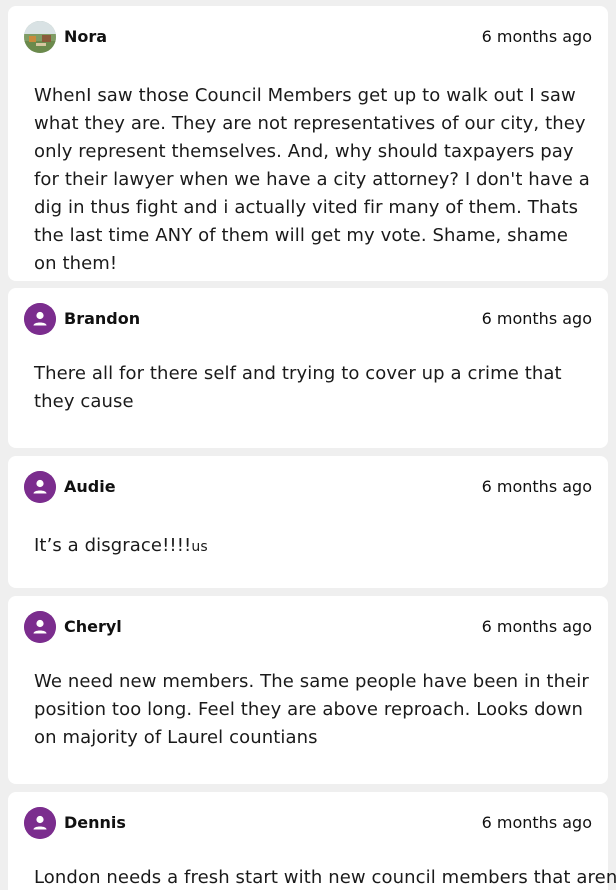 Image resolution: width=616 pixels, height=890 pixels. Describe the element at coordinates (308, 319) in the screenshot. I see `comment-header: Brandon 6 months ago` at that location.